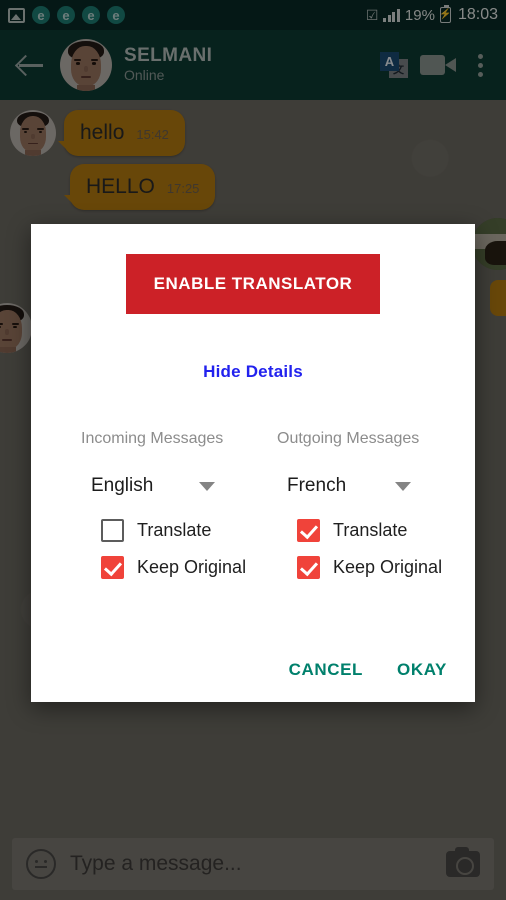  I want to click on incoming-keep-original-label: Keep Original, so click(192, 567).